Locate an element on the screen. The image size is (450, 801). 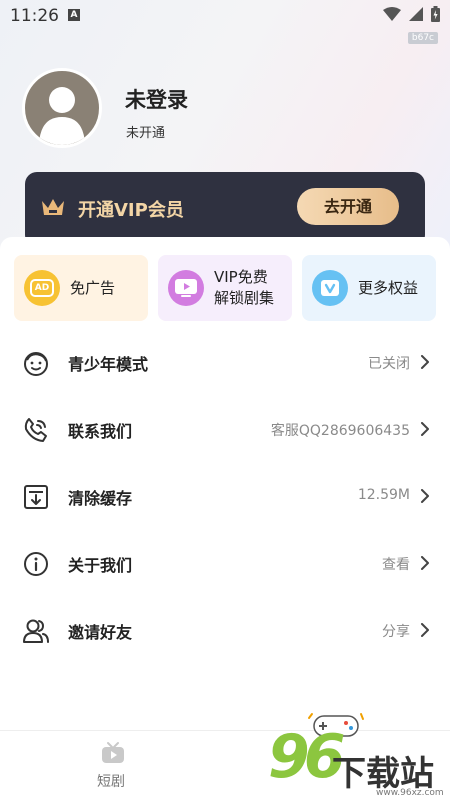
menu-label: 联系我们 is located at coordinates (100, 431).